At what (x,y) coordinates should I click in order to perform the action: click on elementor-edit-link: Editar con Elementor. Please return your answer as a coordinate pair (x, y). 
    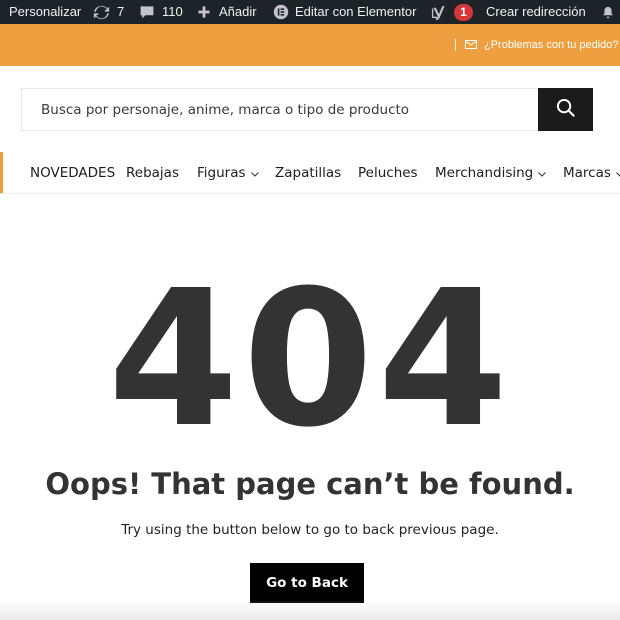
    Looking at the image, I should click on (344, 12).